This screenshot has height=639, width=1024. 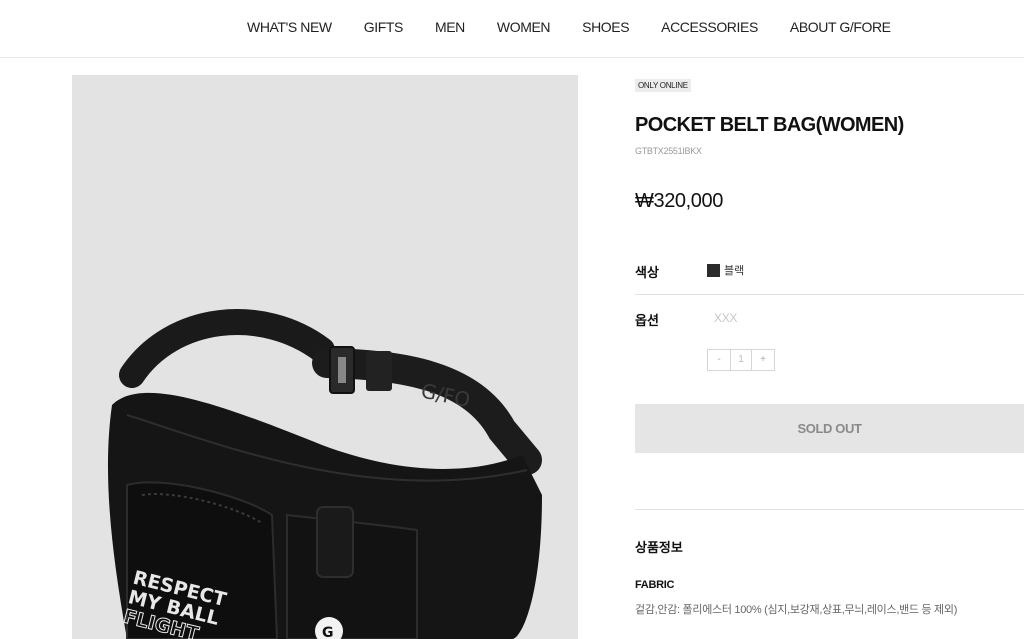 What do you see at coordinates (384, 27) in the screenshot?
I see `nav-item-gifts: GIFTS` at bounding box center [384, 27].